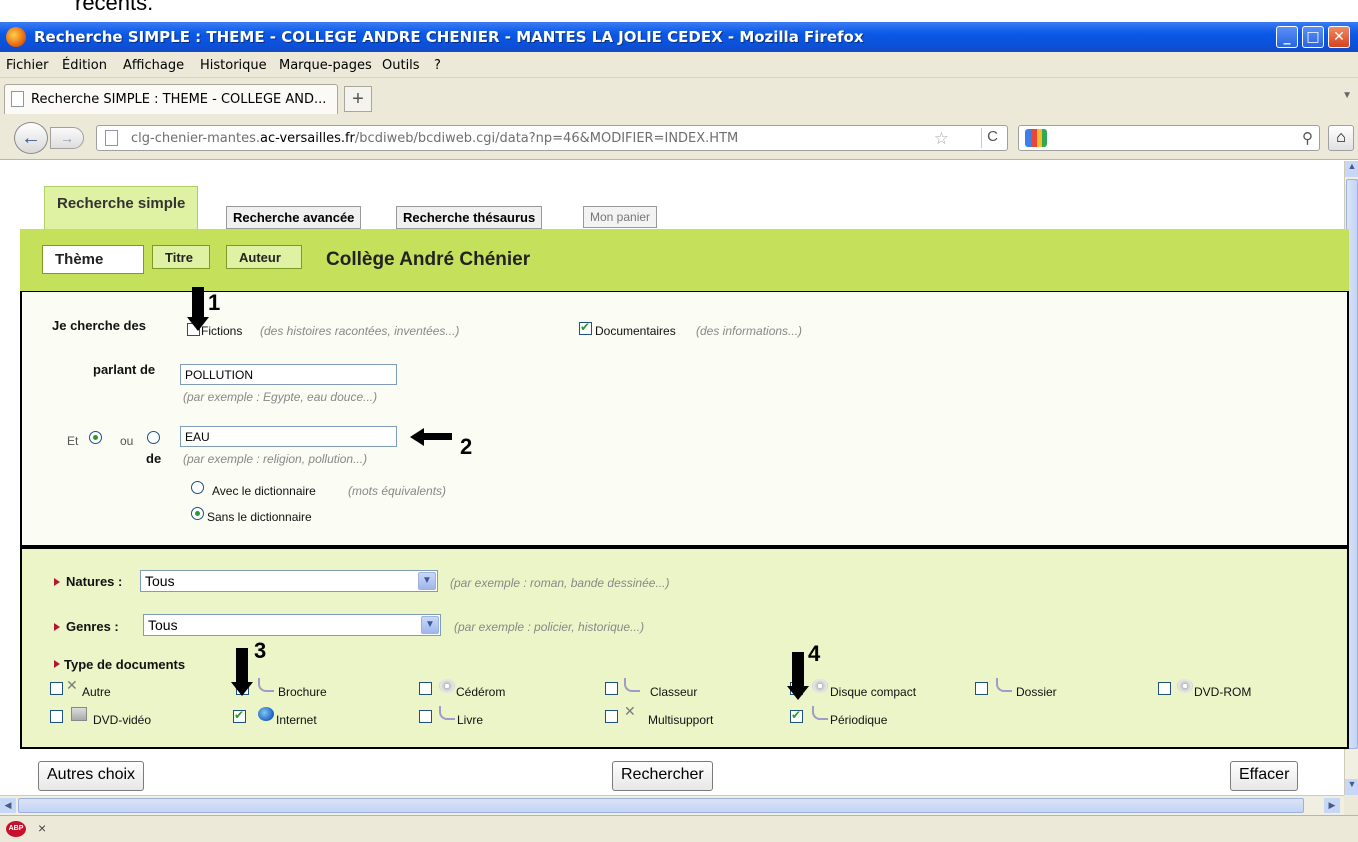 The width and height of the screenshot is (1358, 842). What do you see at coordinates (153, 65) in the screenshot?
I see `menu-affichage: Affichage` at bounding box center [153, 65].